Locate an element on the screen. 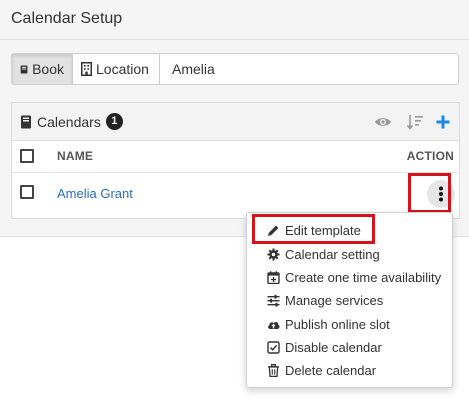  calendar-search-input is located at coordinates (309, 69).